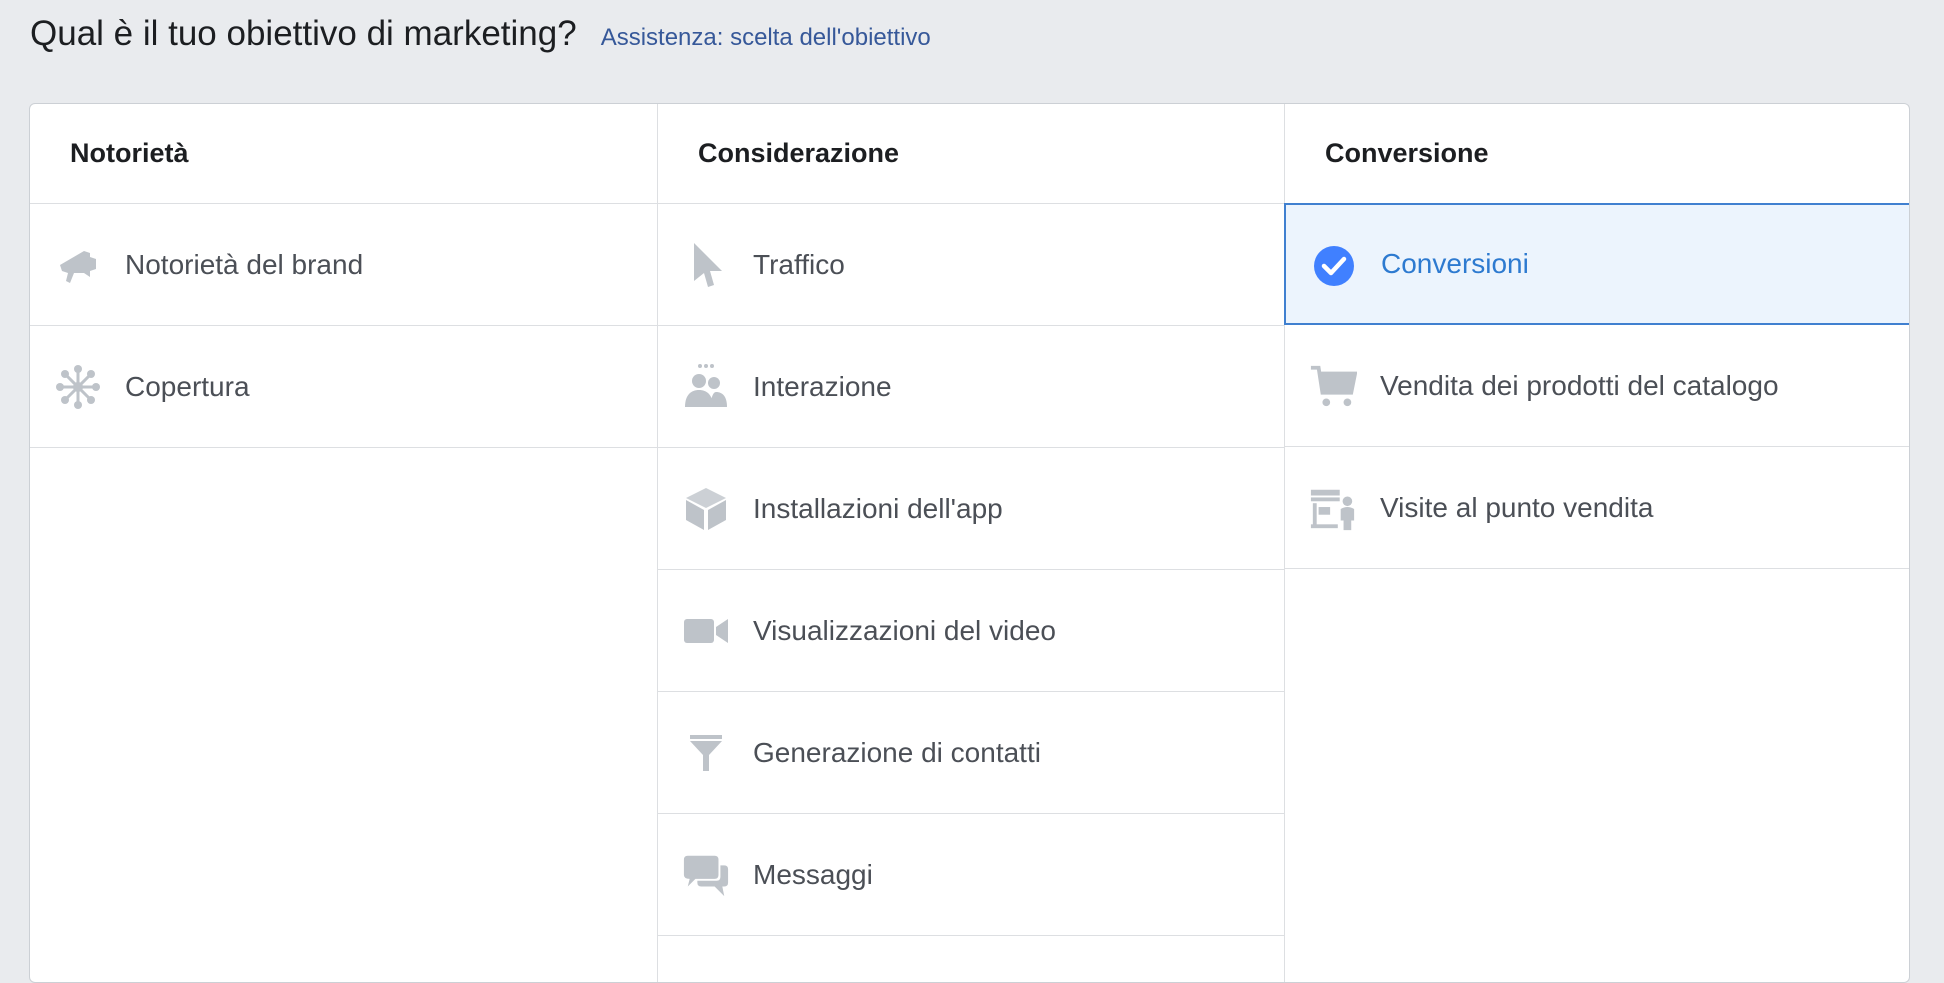  I want to click on storefront-icon, so click(1333, 508).